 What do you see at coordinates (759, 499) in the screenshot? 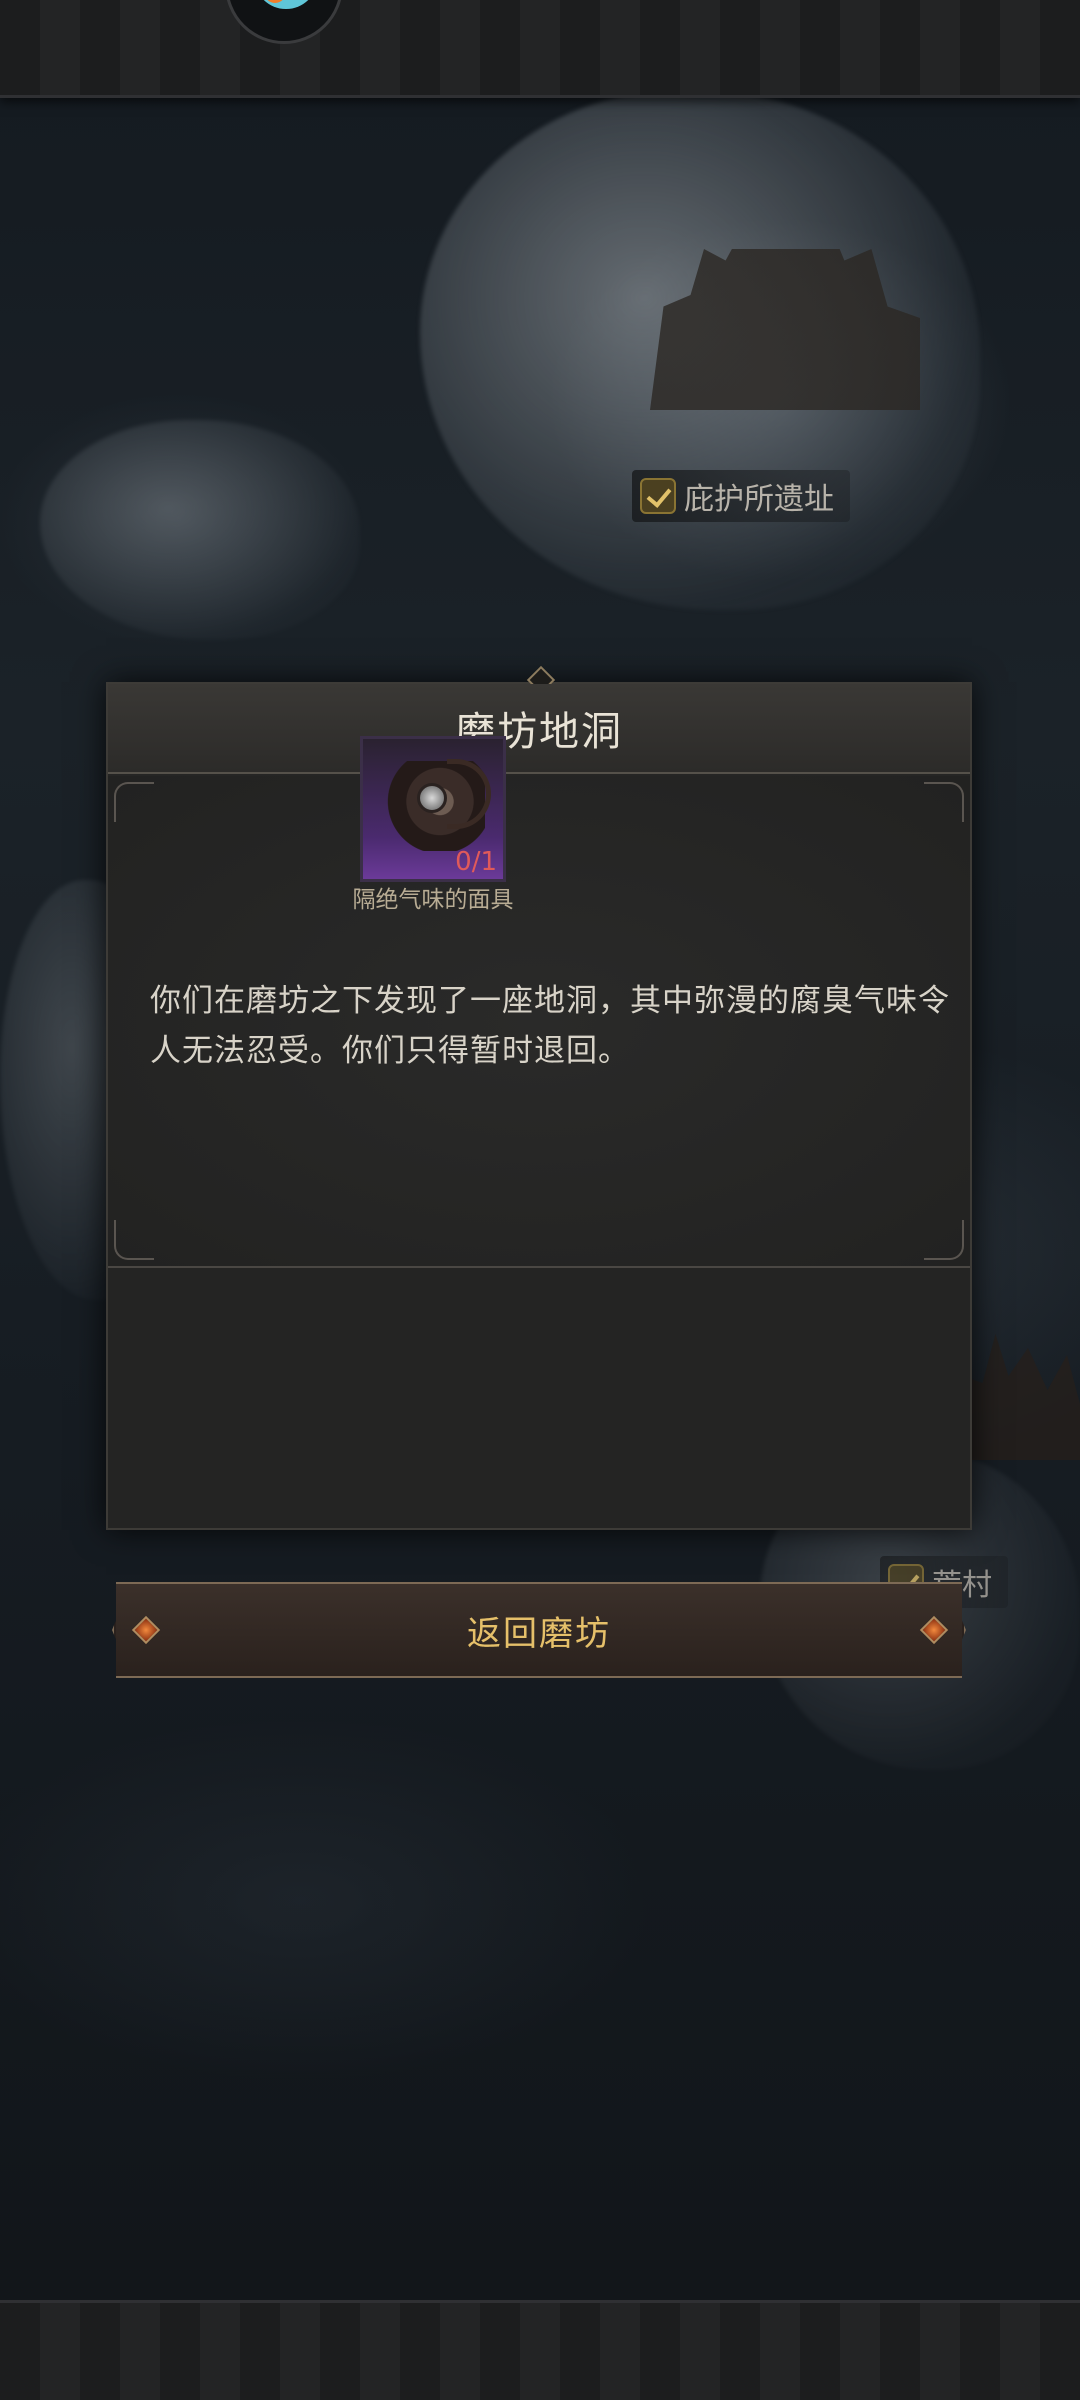
I see `map-location-label: 庇护所遗址` at bounding box center [759, 499].